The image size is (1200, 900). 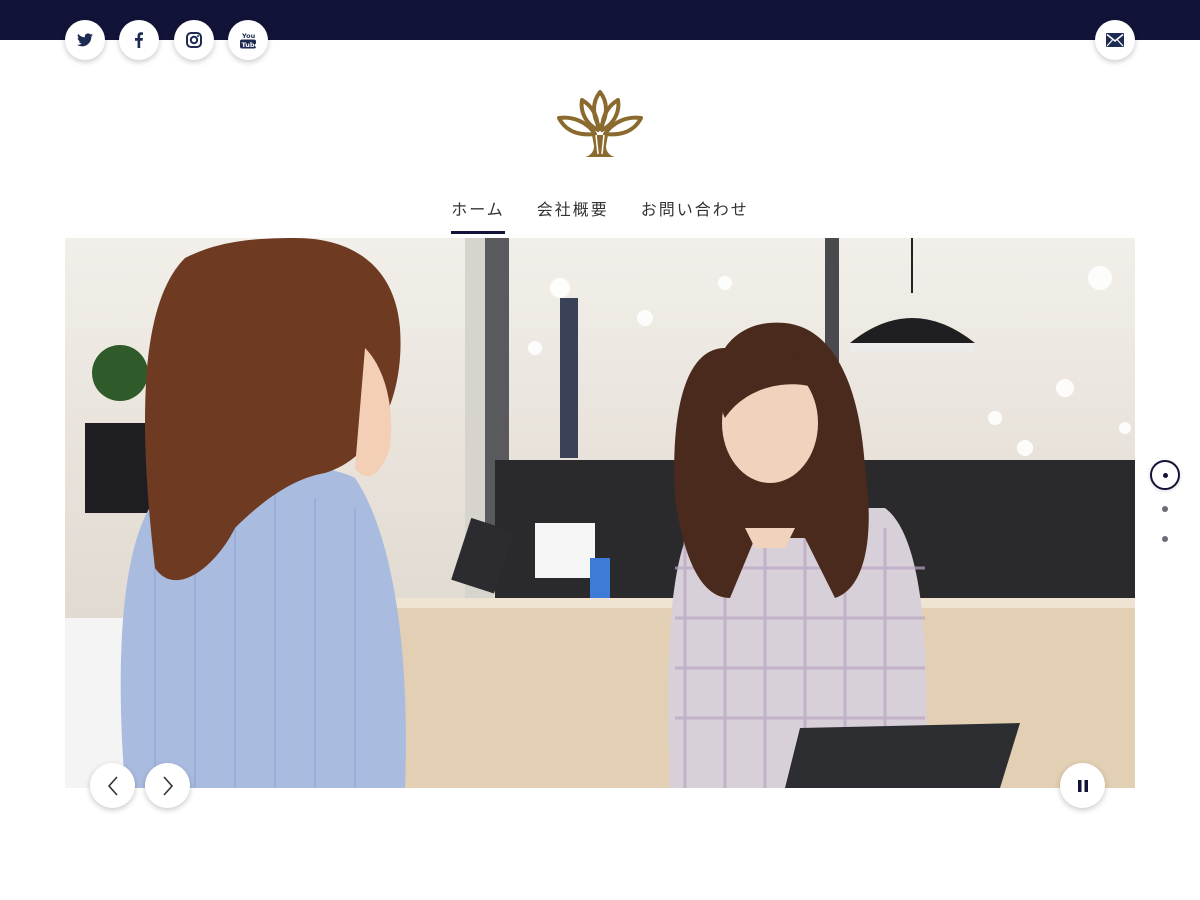 I want to click on chevron-left-icon, so click(x=112, y=785).